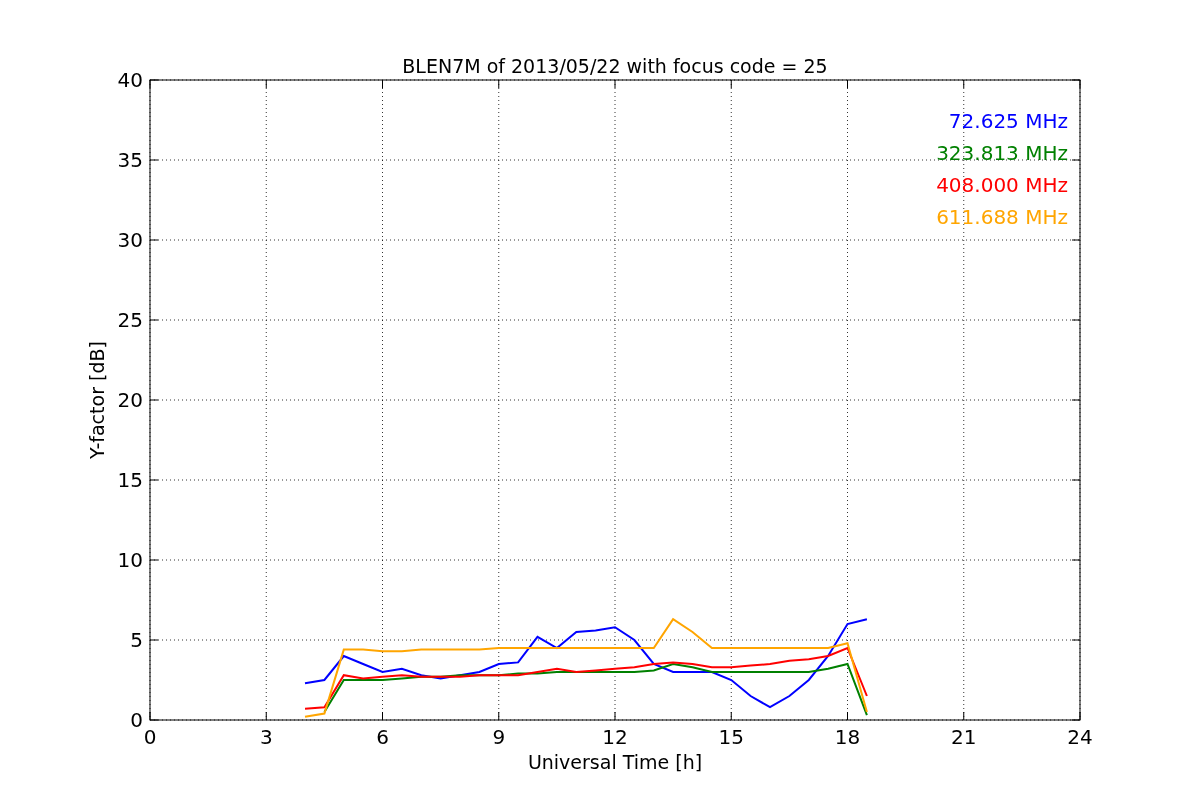  I want to click on legend-label: 408.000 MHz, so click(1002, 185).